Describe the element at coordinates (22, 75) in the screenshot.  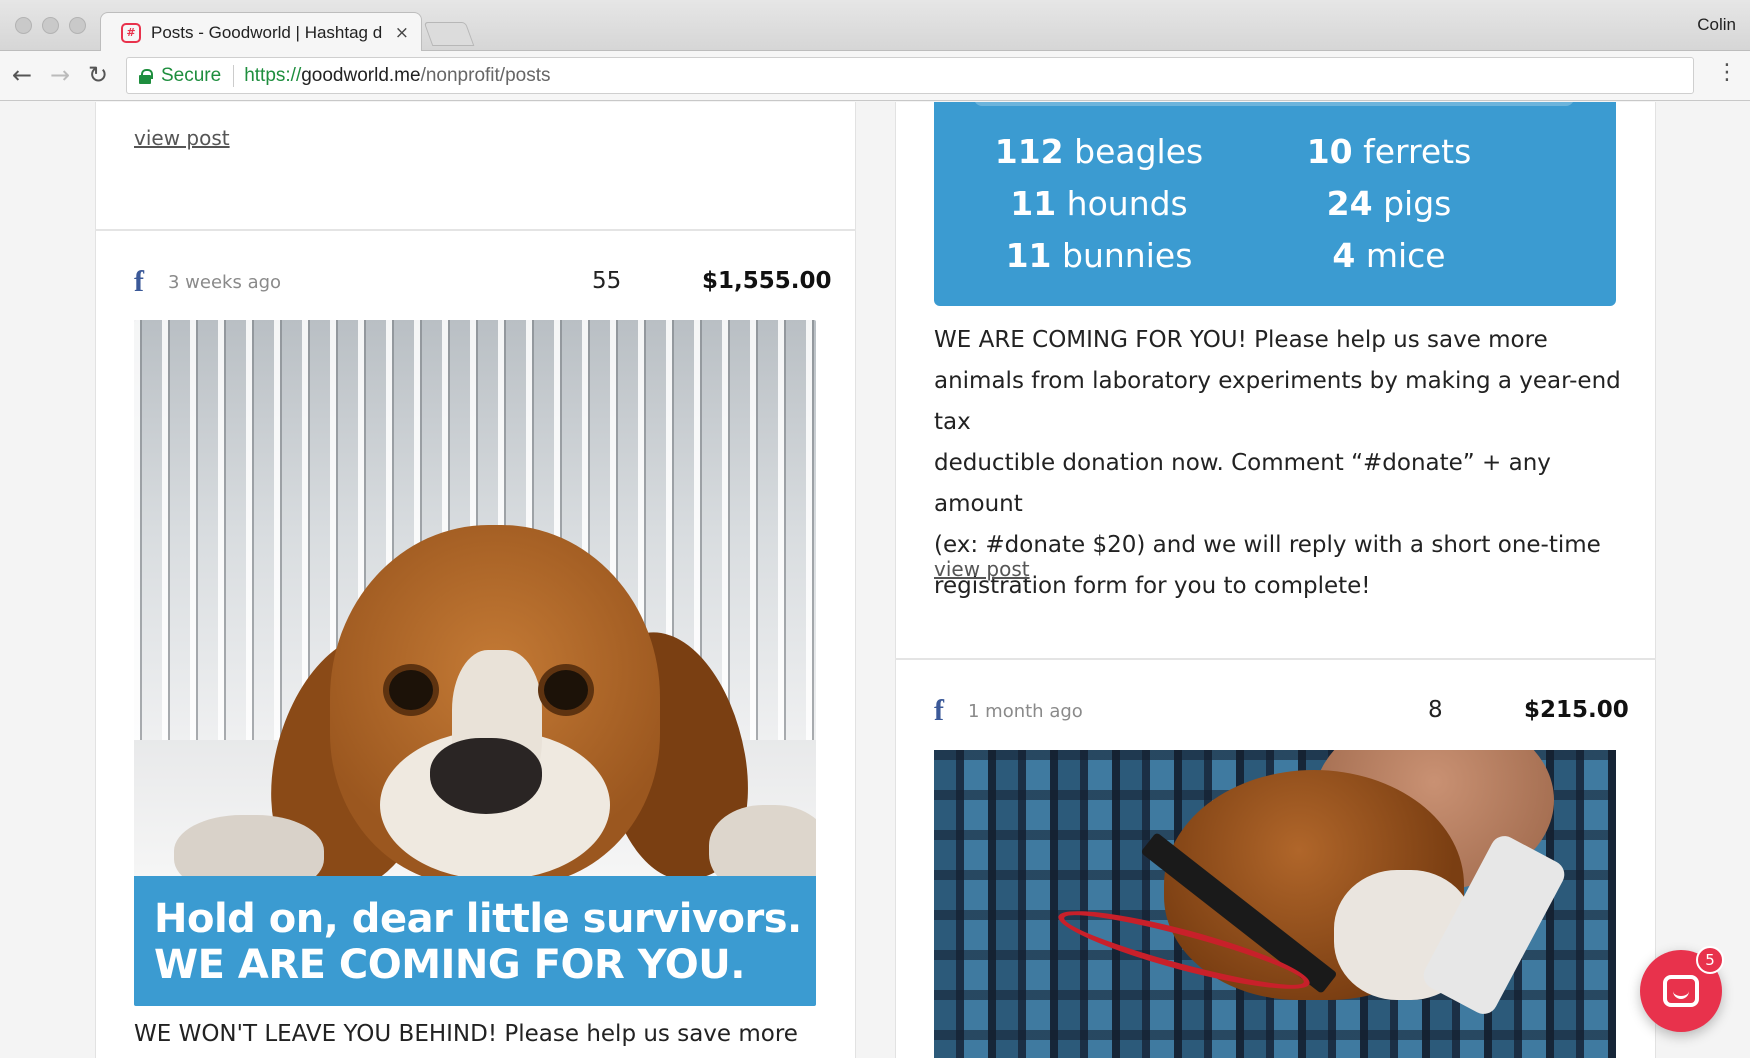
I see `back-arrow-icon: ←` at that location.